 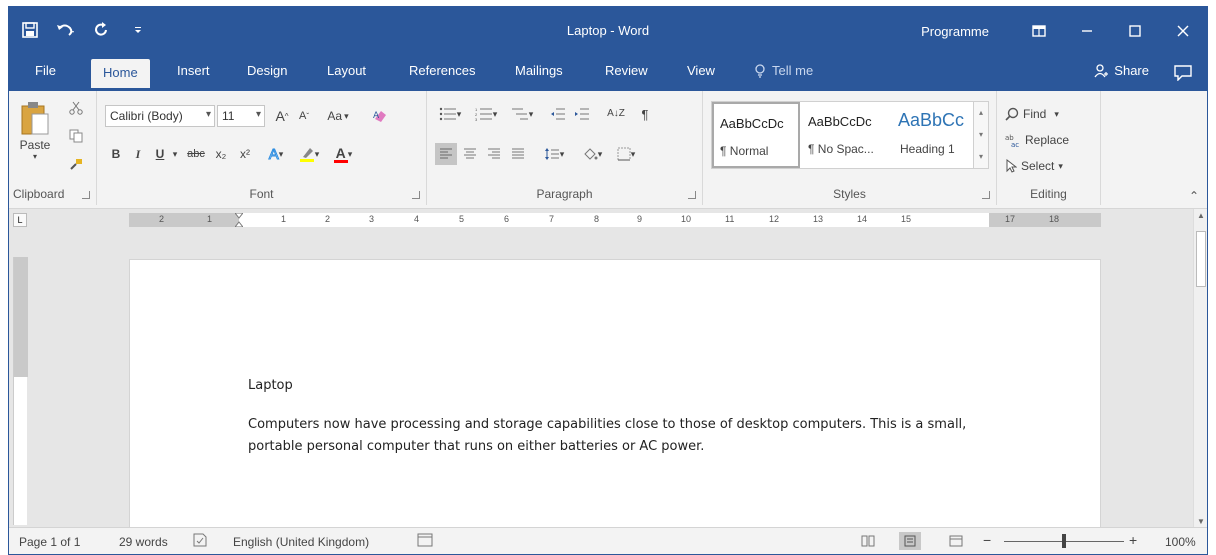 I want to click on copy-button, so click(x=76, y=136).